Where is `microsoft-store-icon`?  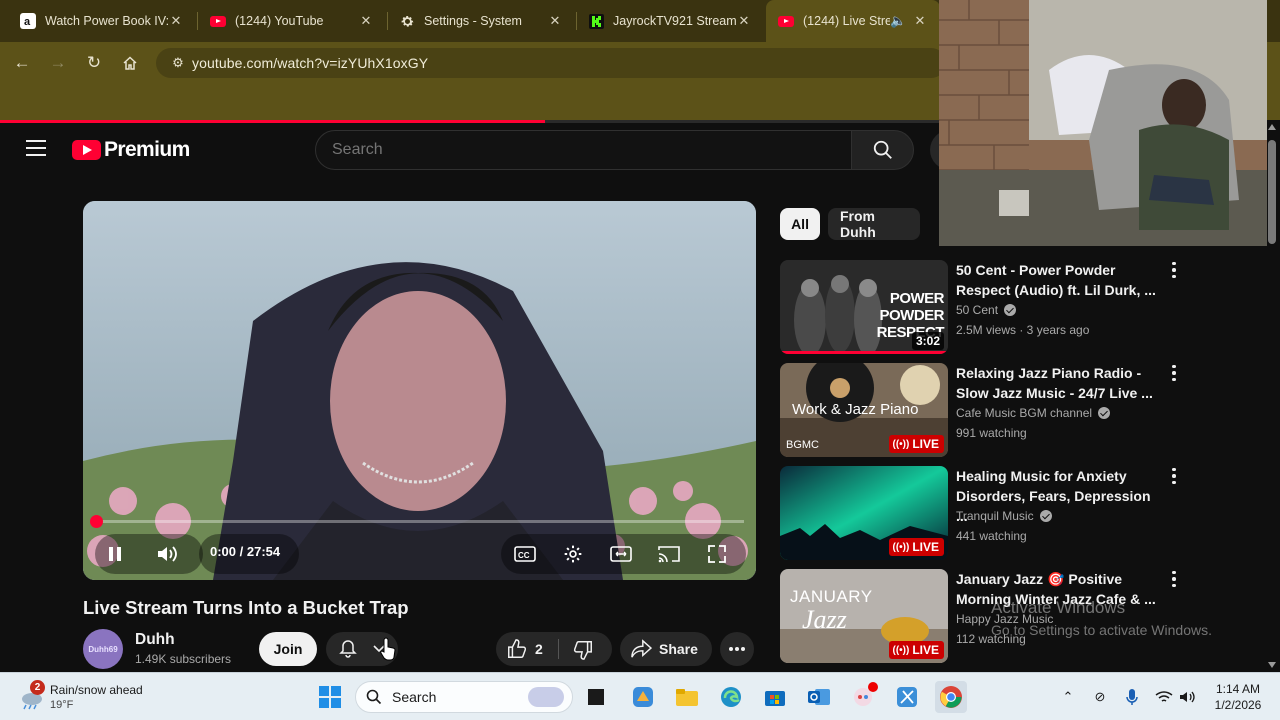
microsoft-store-icon is located at coordinates (775, 697).